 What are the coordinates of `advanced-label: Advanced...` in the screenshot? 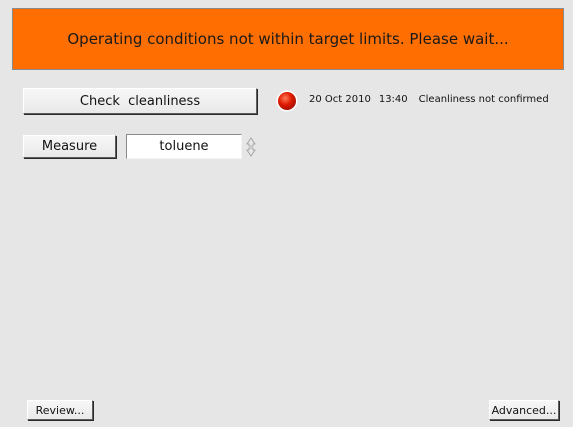 It's located at (524, 410).